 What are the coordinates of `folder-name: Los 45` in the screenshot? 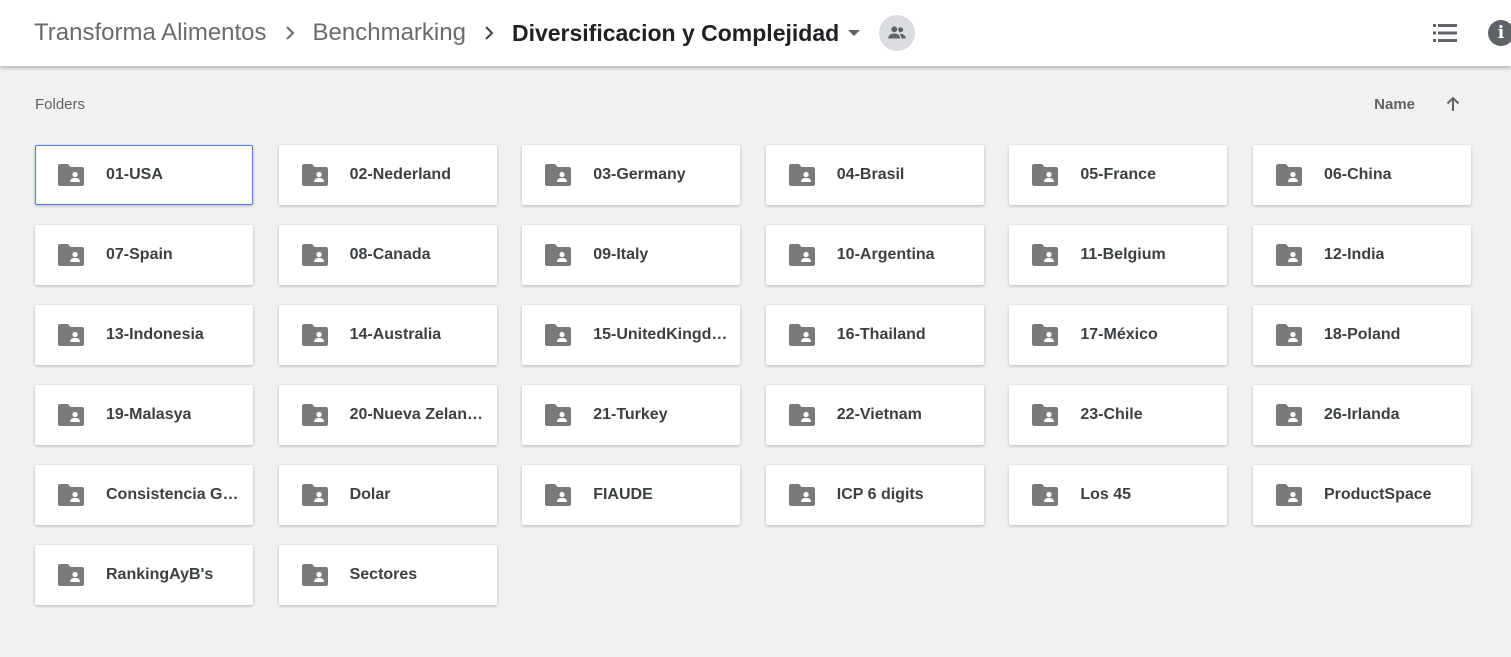 It's located at (1106, 494).